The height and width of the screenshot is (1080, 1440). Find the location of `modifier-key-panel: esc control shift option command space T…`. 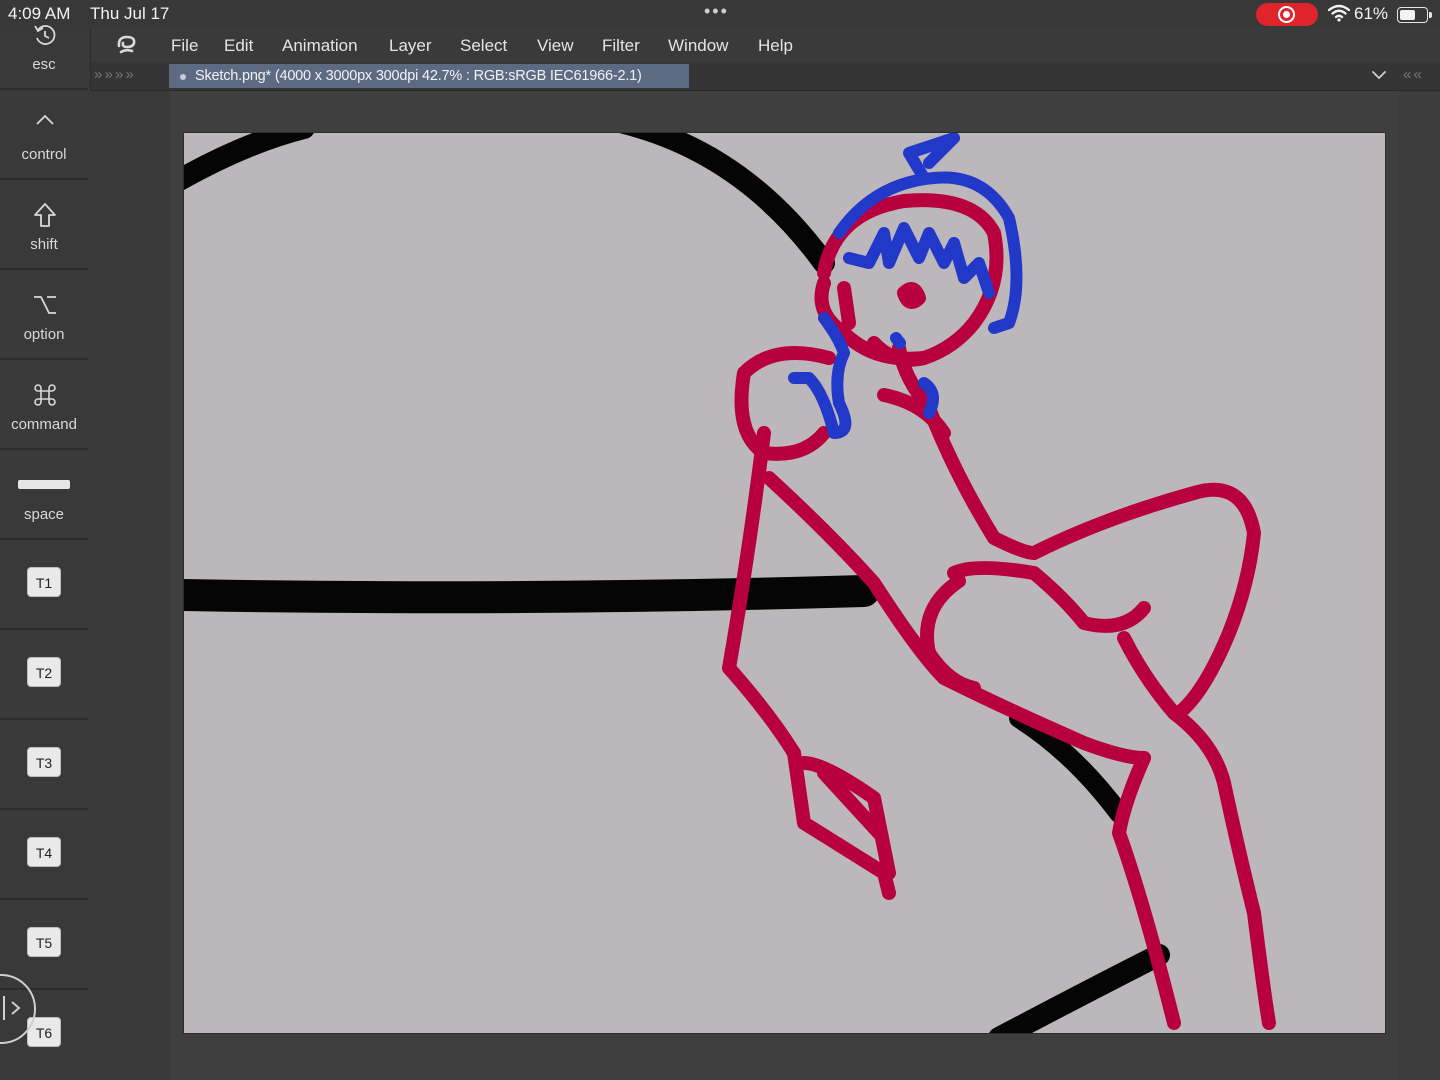

modifier-key-panel: esc control shift option command space T… is located at coordinates (45, 552).